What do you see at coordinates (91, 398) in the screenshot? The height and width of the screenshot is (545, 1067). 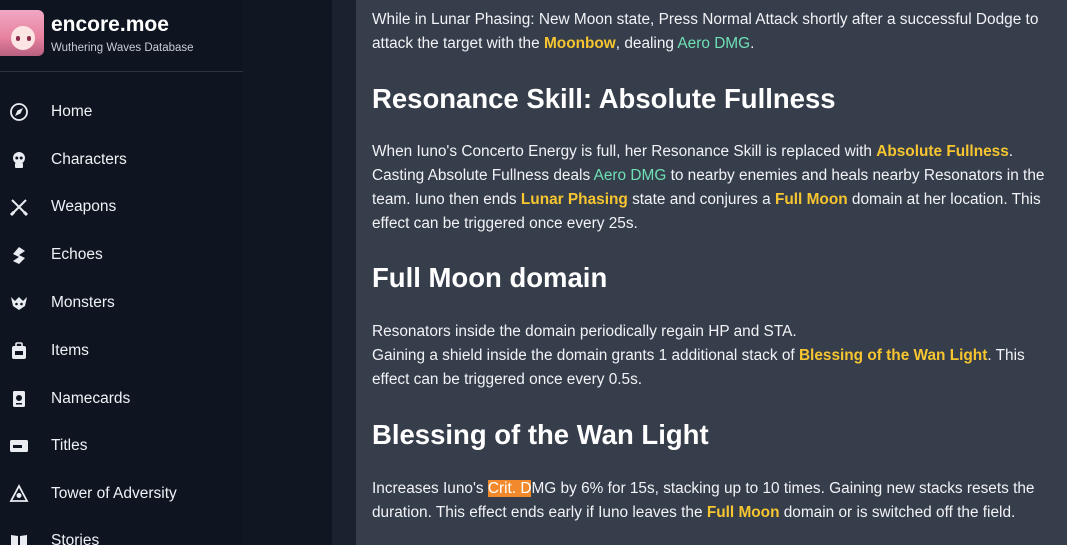 I see `nav-label-namecards: Namecards` at bounding box center [91, 398].